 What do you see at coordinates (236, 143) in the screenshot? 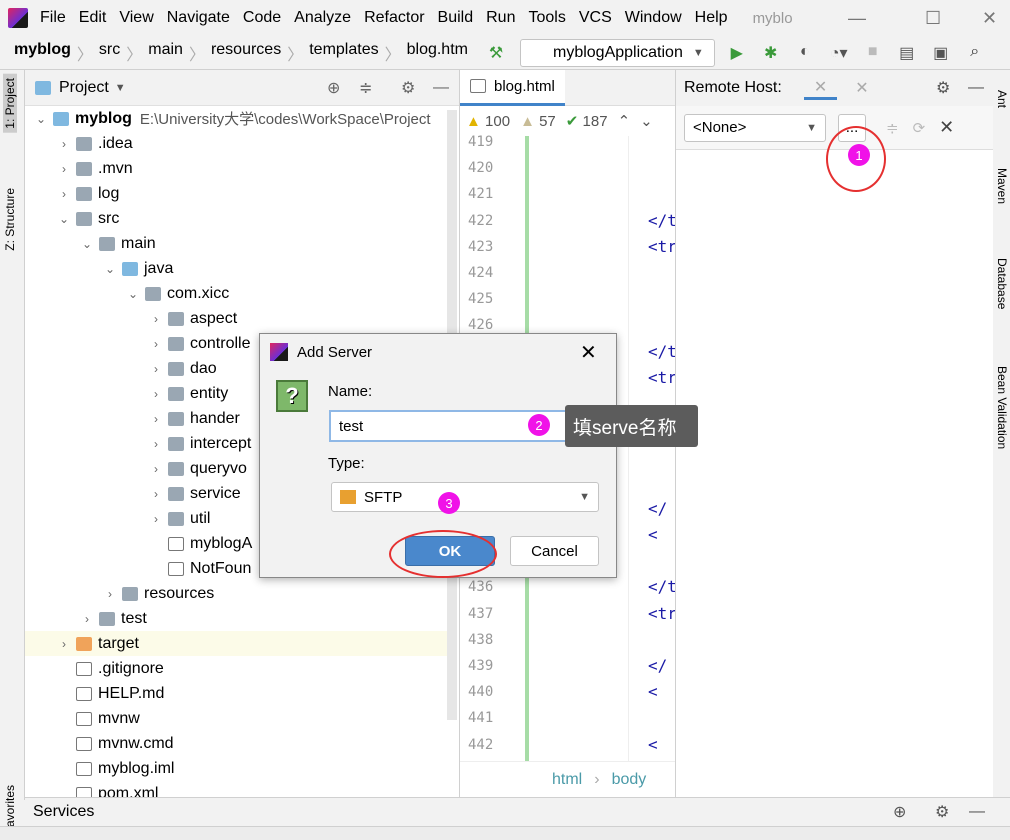
I see `tree-item: › .idea` at bounding box center [236, 143].